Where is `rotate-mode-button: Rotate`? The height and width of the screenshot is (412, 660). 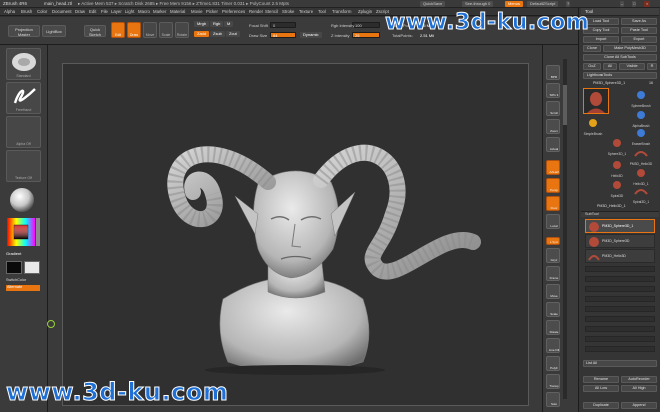 rotate-mode-button: Rotate is located at coordinates (182, 30).